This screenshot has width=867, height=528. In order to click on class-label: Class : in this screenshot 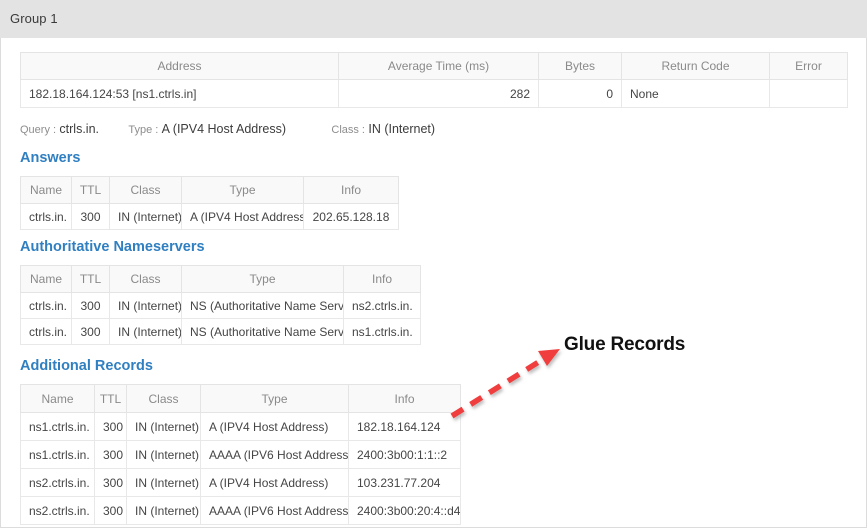, I will do `click(348, 130)`.